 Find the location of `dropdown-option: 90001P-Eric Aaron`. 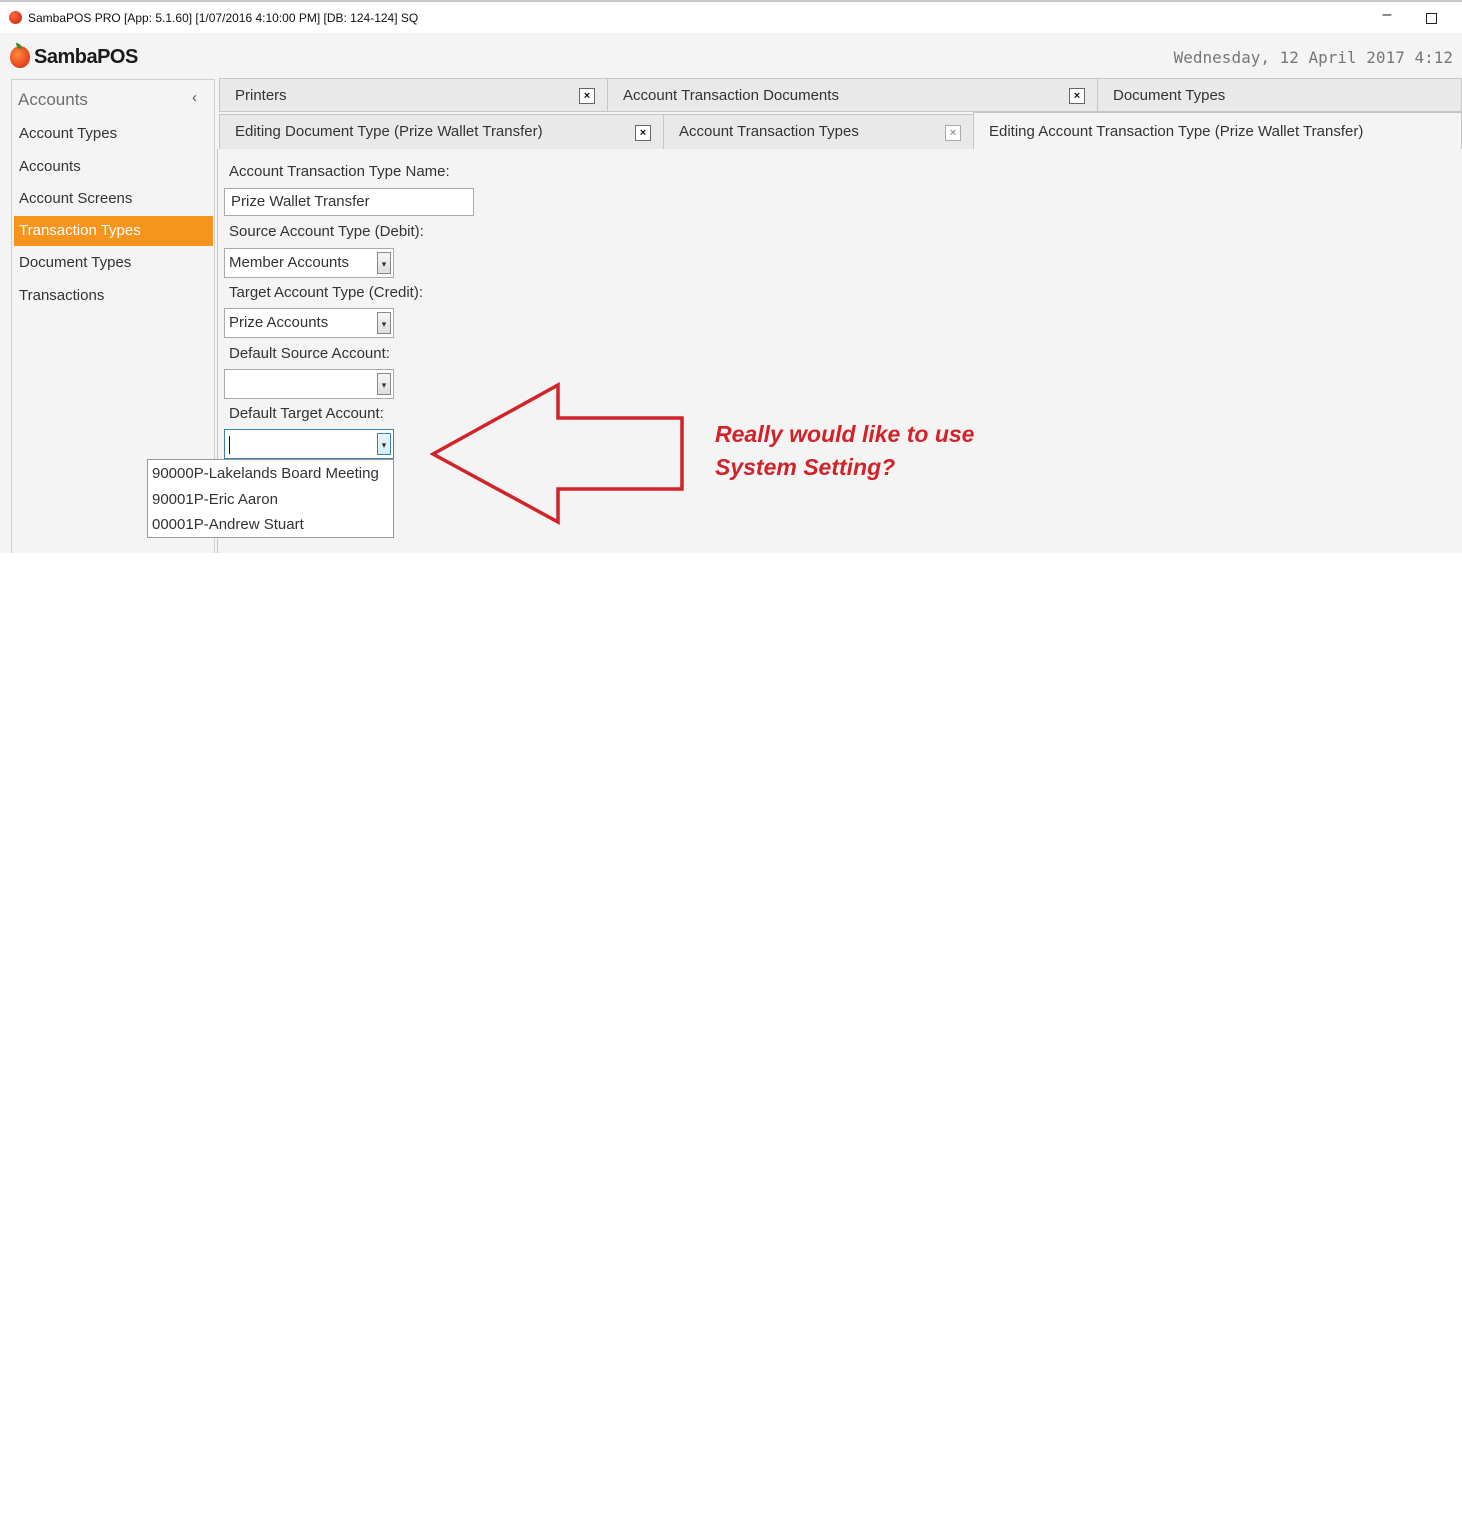

dropdown-option: 90001P-Eric Aaron is located at coordinates (215, 499).